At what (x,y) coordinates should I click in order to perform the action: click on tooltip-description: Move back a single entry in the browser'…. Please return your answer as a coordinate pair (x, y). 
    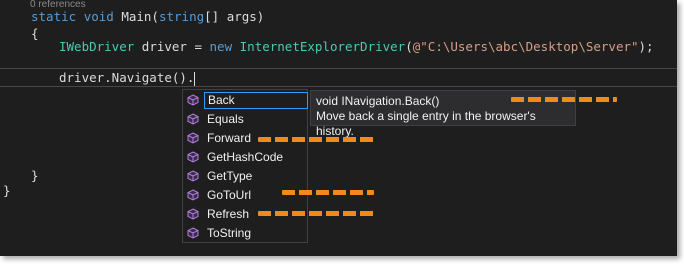
    Looking at the image, I should click on (426, 123).